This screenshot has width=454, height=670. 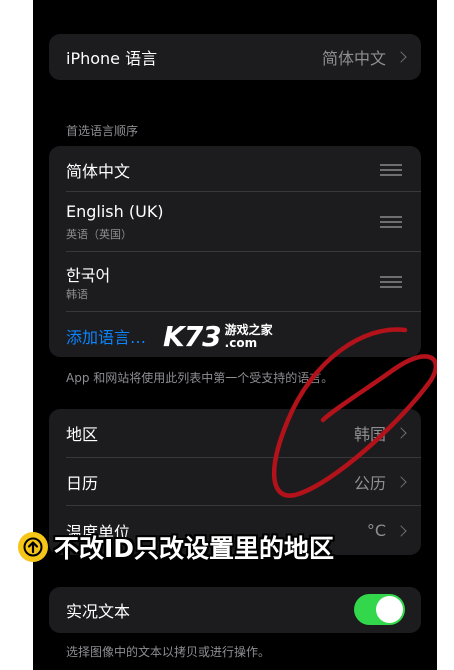 I want to click on arrow-up-circle-icon, so click(x=33, y=547).